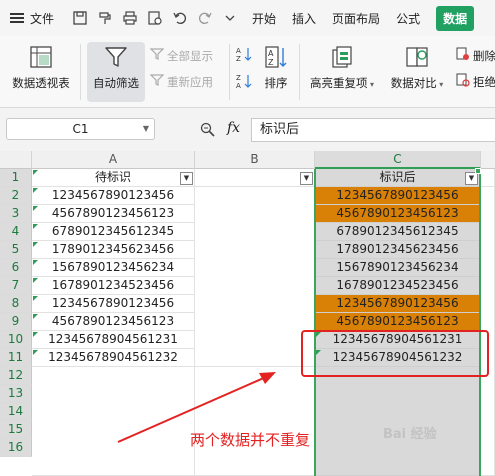 The image size is (495, 476). What do you see at coordinates (16, 322) in the screenshot?
I see `row-header: 9` at bounding box center [16, 322].